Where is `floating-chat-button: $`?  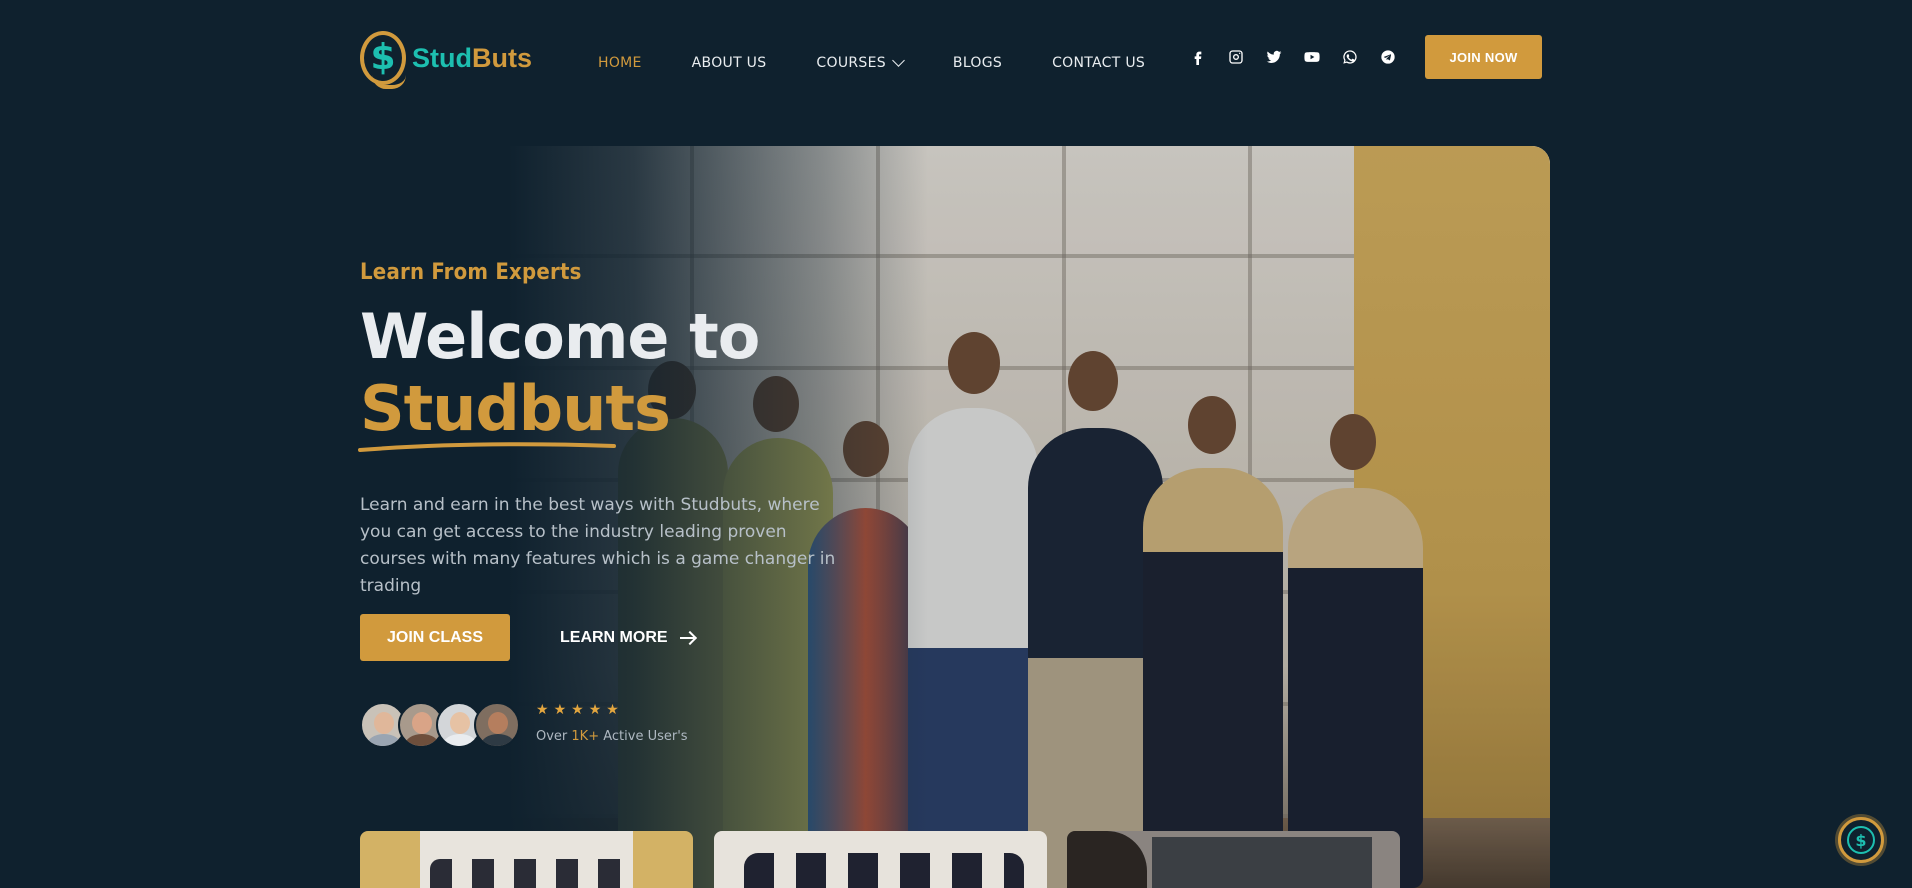 floating-chat-button: $ is located at coordinates (1861, 840).